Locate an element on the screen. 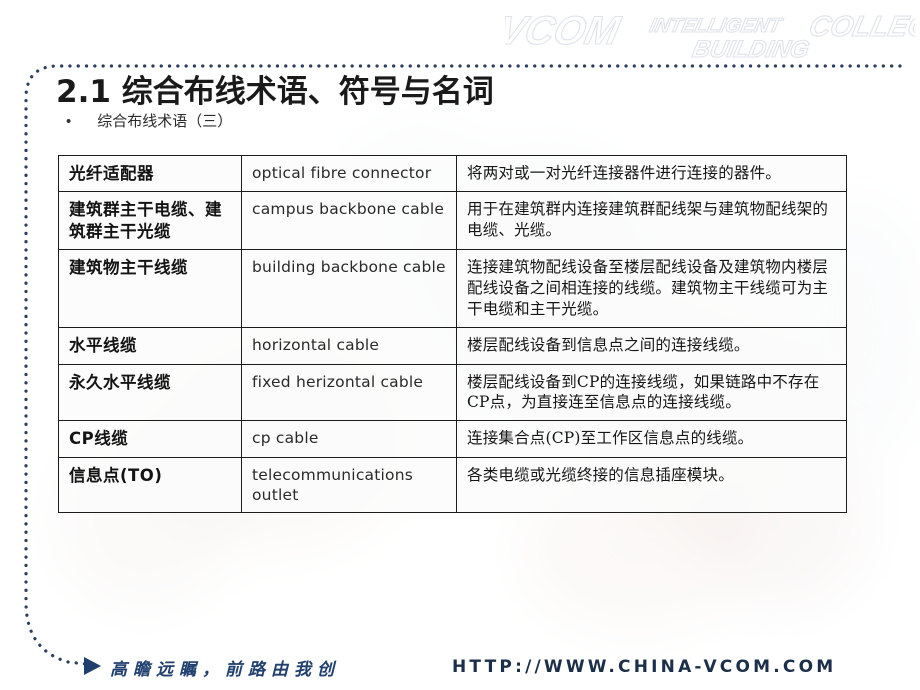 This screenshot has width=920, height=690. term-desc-cell: 各类电缆或光缆终接的信息插座模块。 is located at coordinates (651, 485).